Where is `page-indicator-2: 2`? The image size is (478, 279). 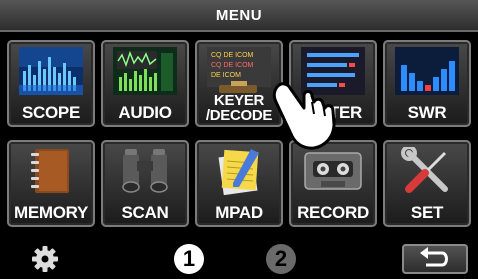
page-indicator-2: 2 is located at coordinates (281, 259).